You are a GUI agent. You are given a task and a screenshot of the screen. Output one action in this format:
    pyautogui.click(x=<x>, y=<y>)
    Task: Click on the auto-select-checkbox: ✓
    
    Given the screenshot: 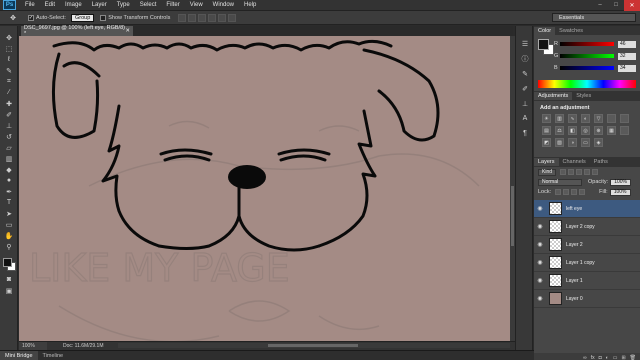 What is the action you would take?
    pyautogui.click(x=31, y=17)
    